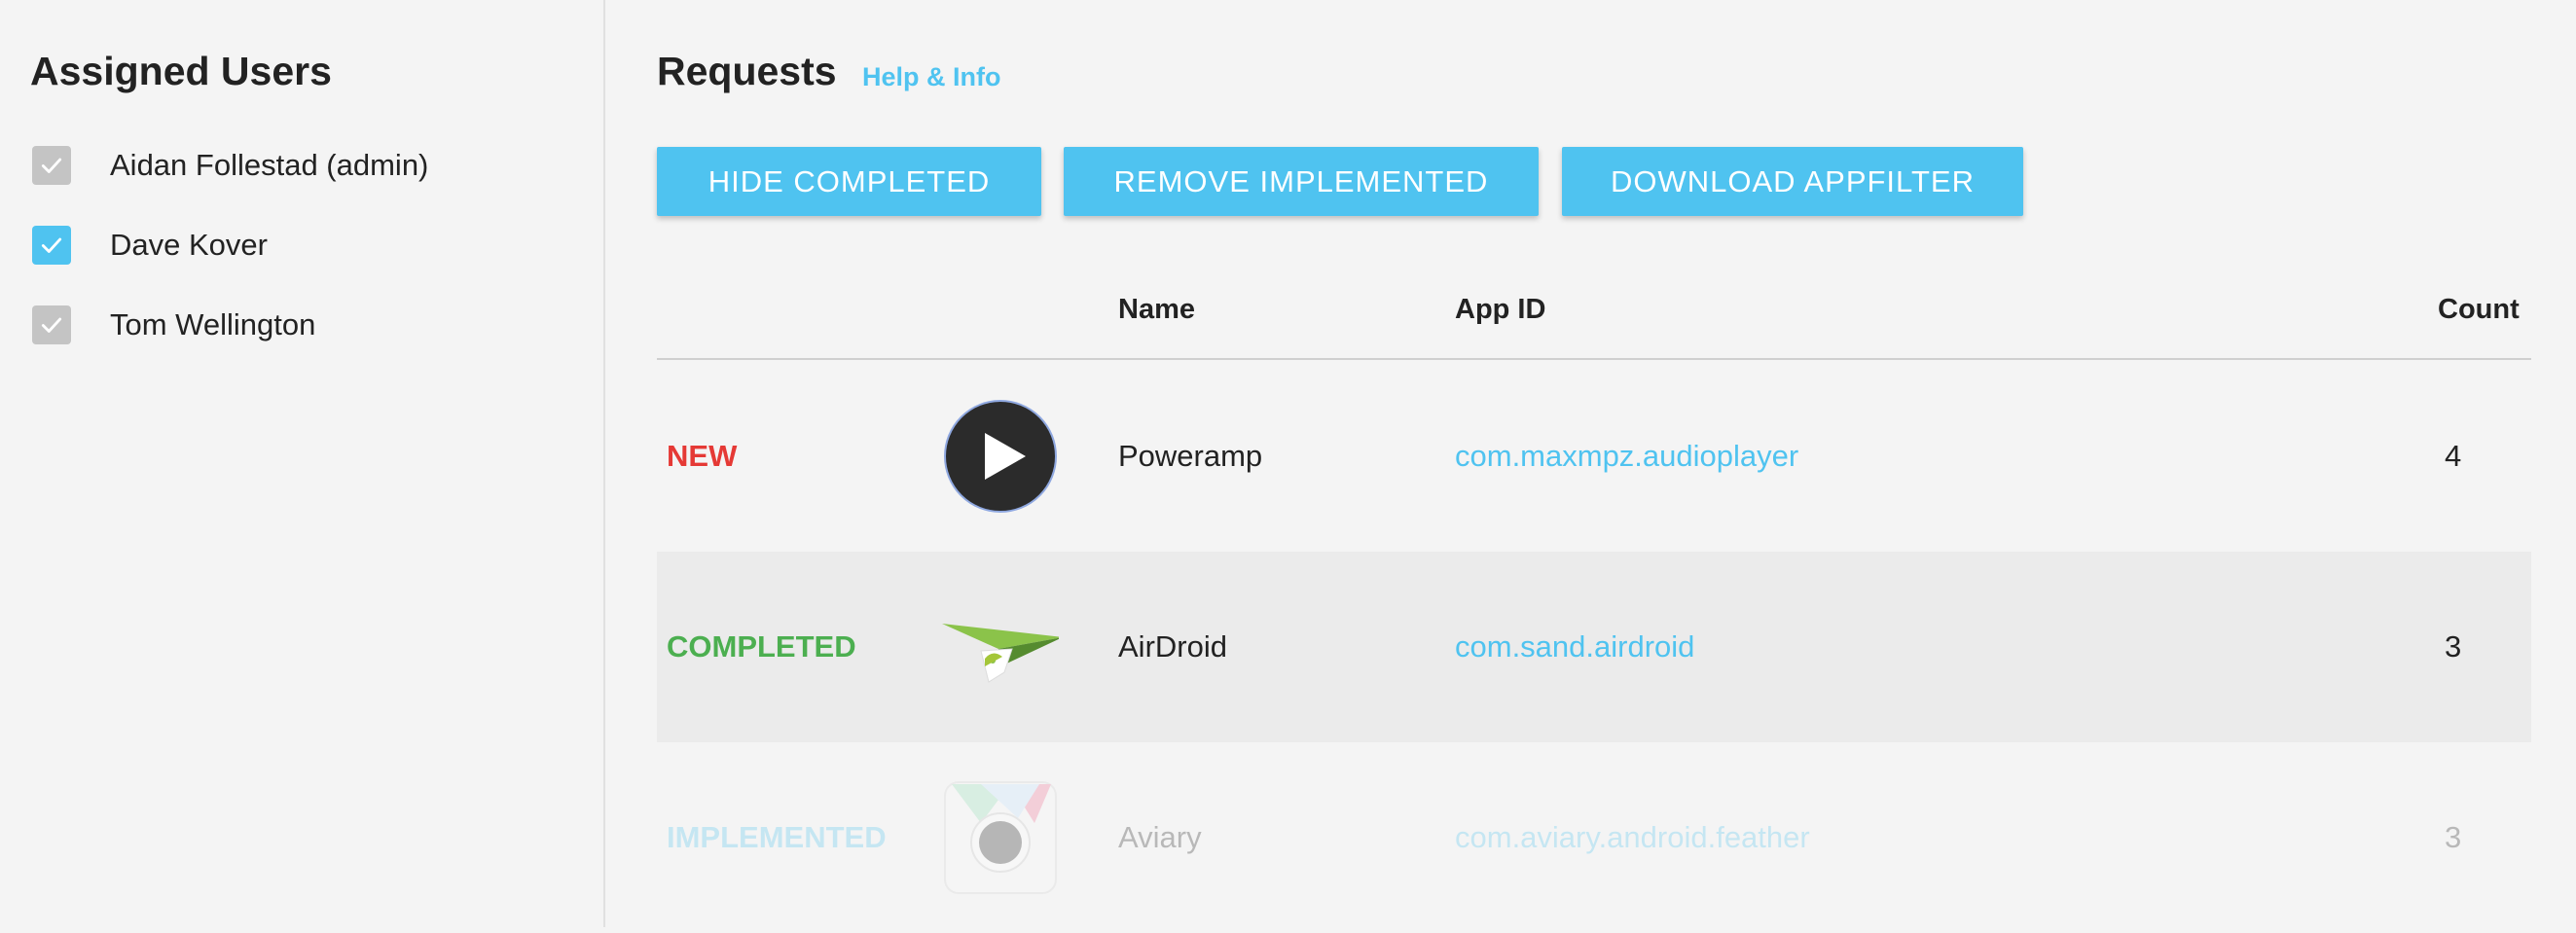  What do you see at coordinates (189, 245) in the screenshot?
I see `user-name: Dave Kover` at bounding box center [189, 245].